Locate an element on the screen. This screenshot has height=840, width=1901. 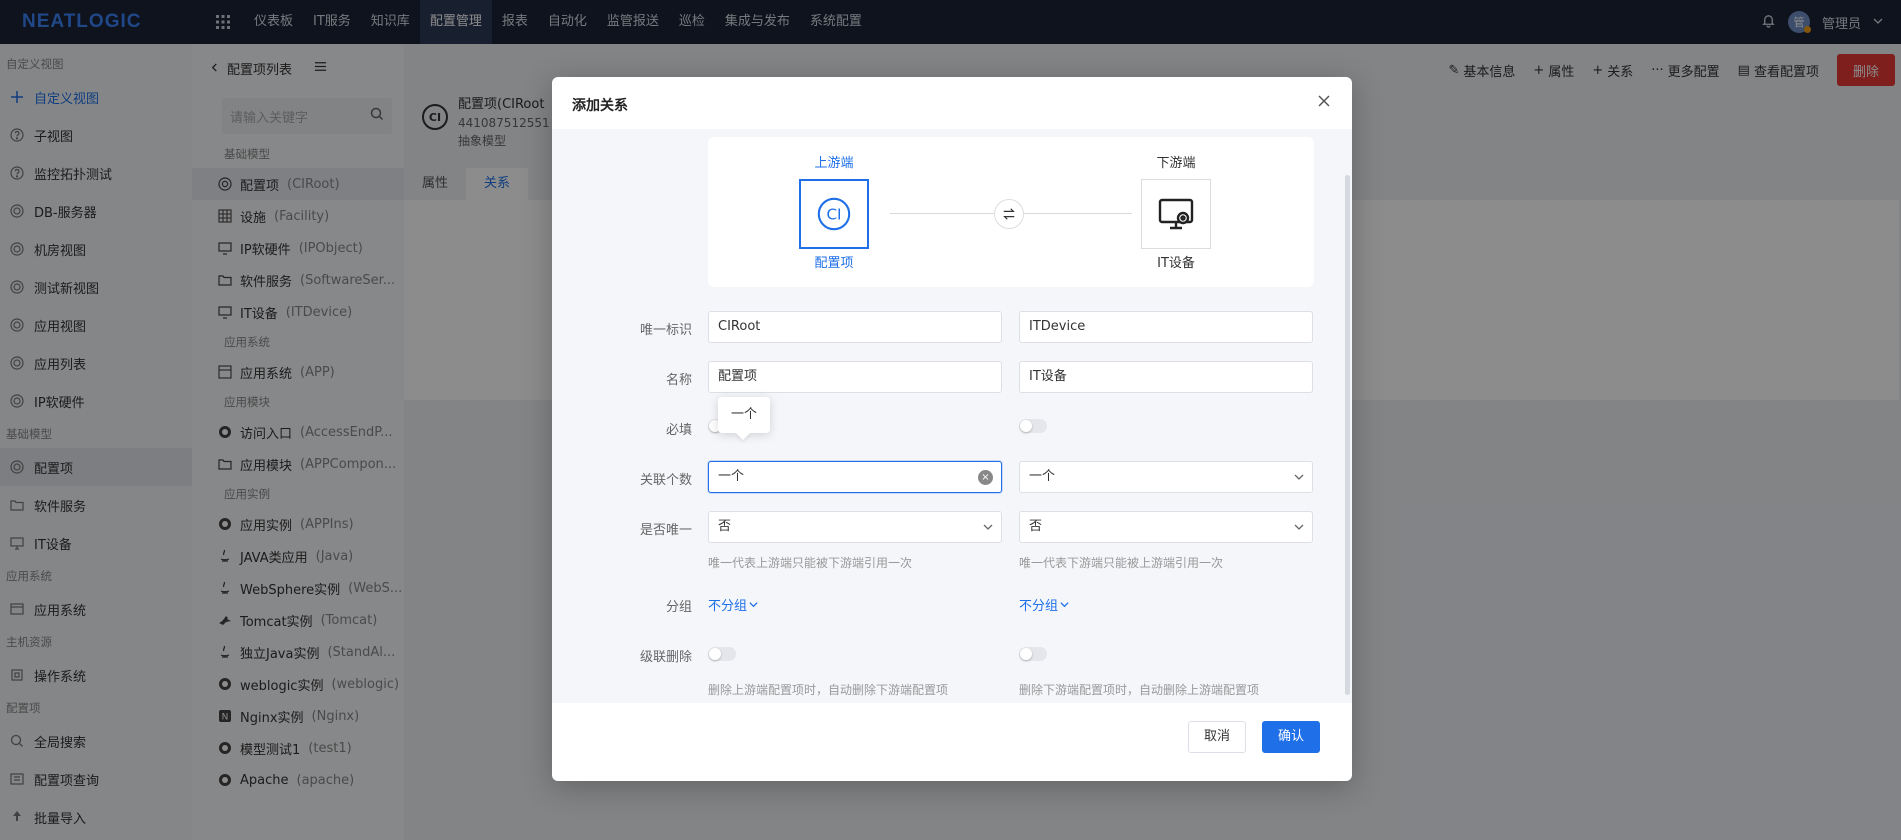
downstream-name: IT设备 is located at coordinates (1176, 263).